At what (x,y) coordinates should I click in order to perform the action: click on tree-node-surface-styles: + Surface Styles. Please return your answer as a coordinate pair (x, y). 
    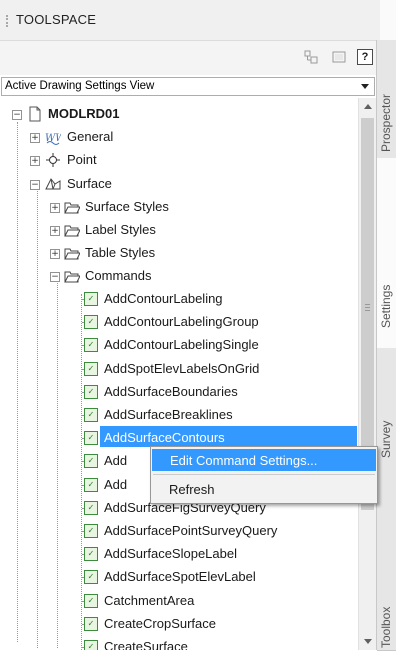
    Looking at the image, I should click on (179, 207).